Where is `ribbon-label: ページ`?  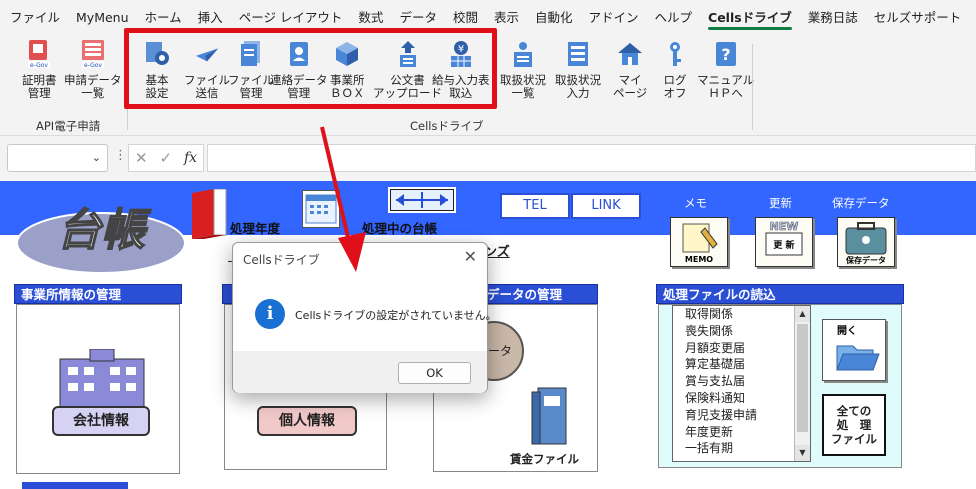
ribbon-label: ページ is located at coordinates (630, 93).